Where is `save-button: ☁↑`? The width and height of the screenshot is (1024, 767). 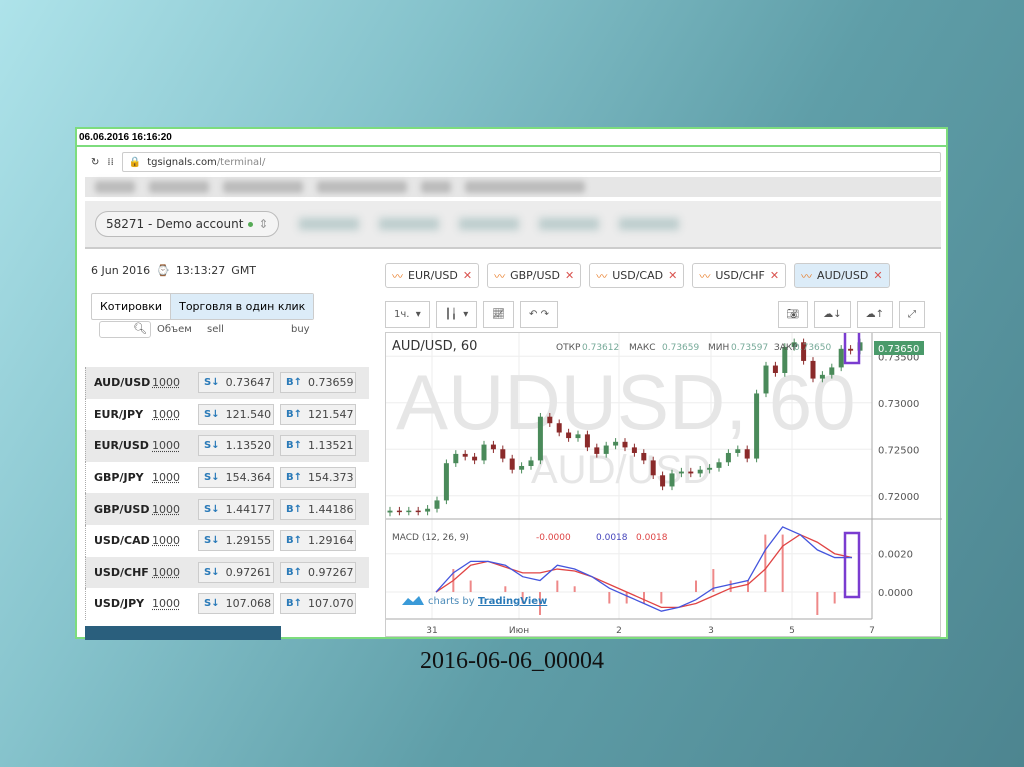
save-button: ☁↑ is located at coordinates (874, 314).